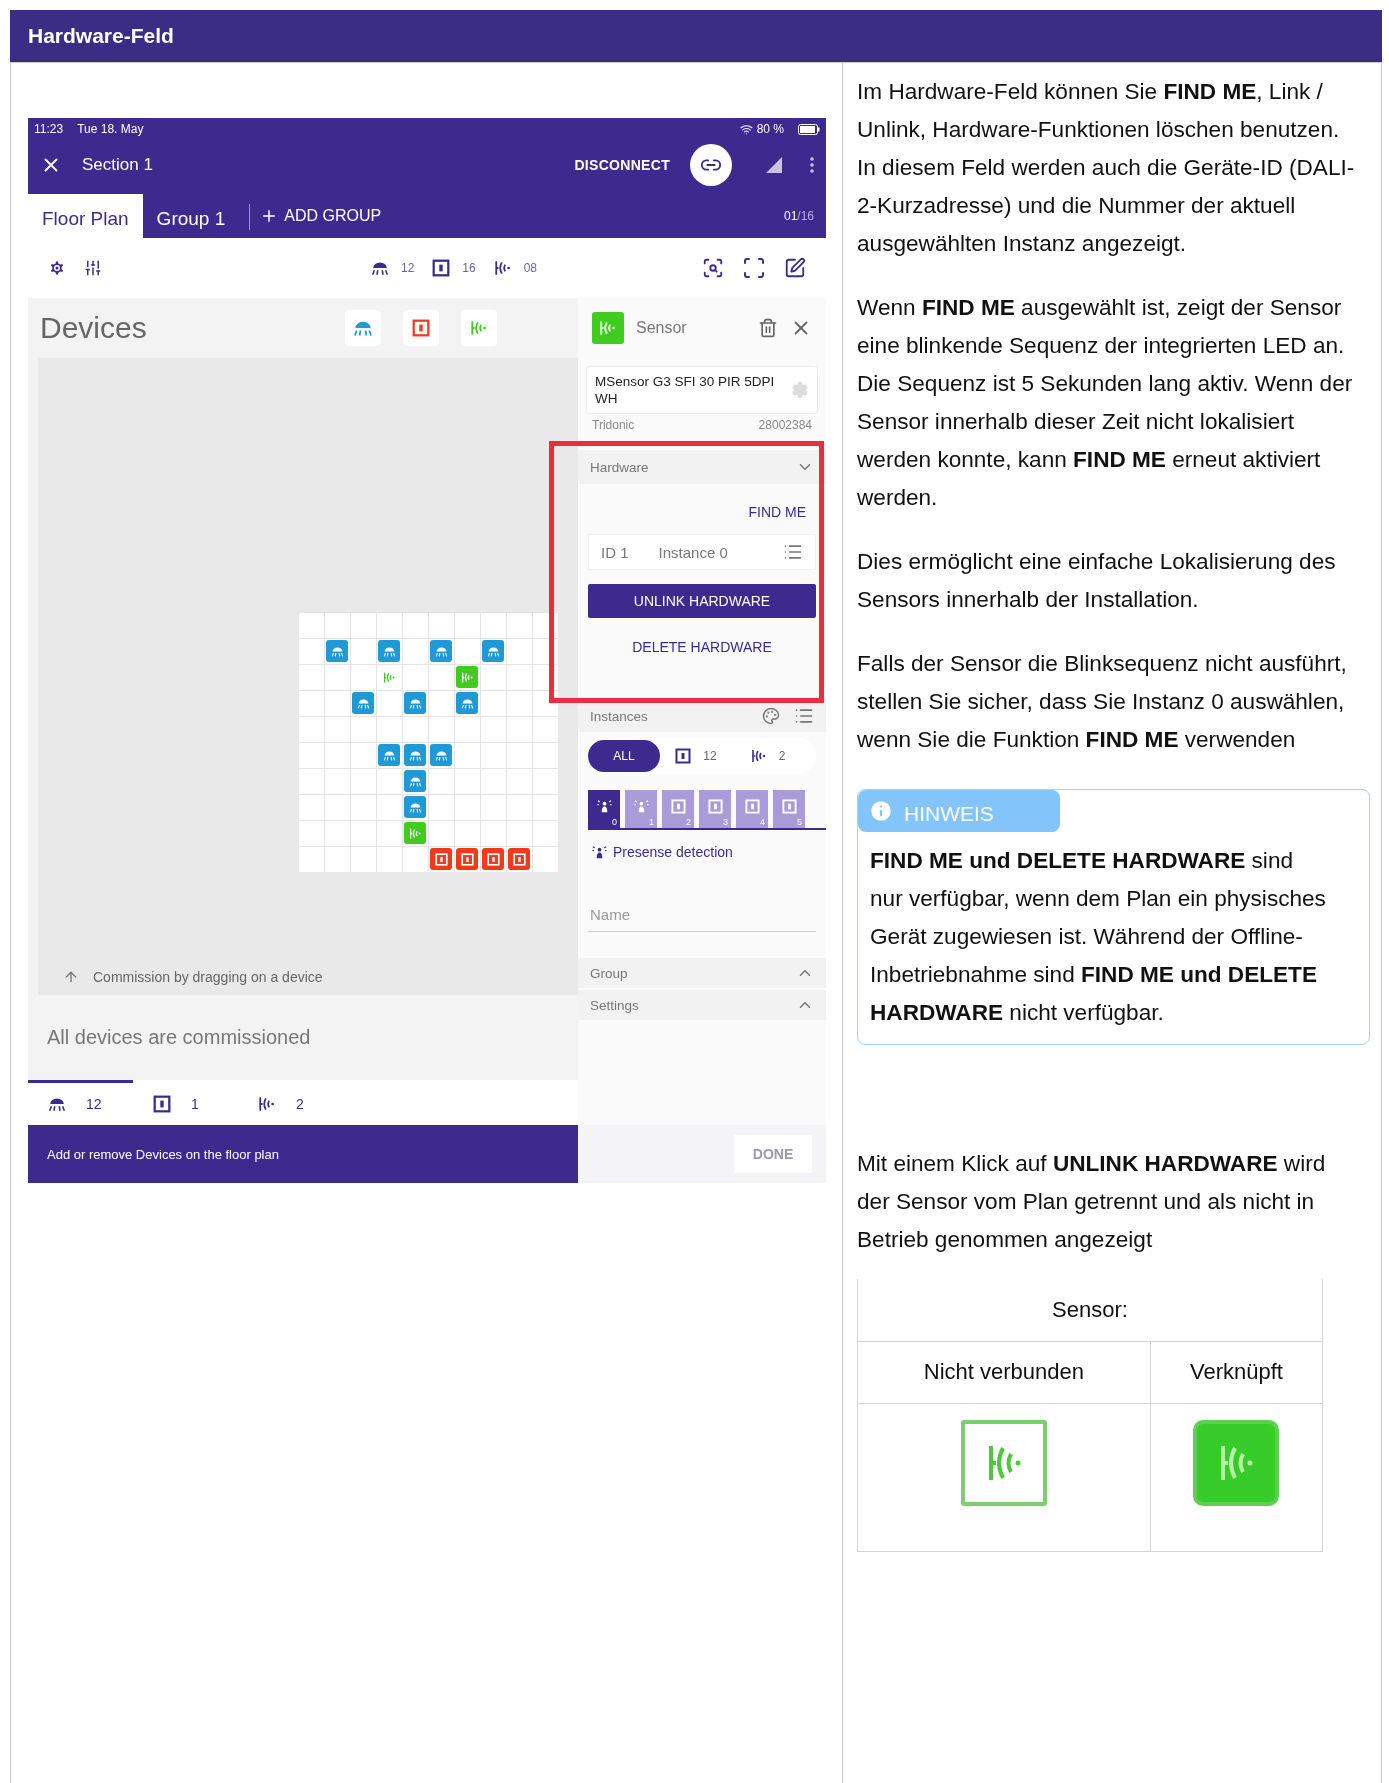 Image resolution: width=1389 pixels, height=1783 pixels. I want to click on paragraph: Im Hardware-Feld können Sie FIND ME, Link / Unlink, Hardware-Funktionen löschen benutzen. In diesem Feld werden auch die Geräte-ID (DALI-2-Kurzadresse) und die Nummer der aktuell ausgewählten Instanz angezeigt., so click(1106, 168).